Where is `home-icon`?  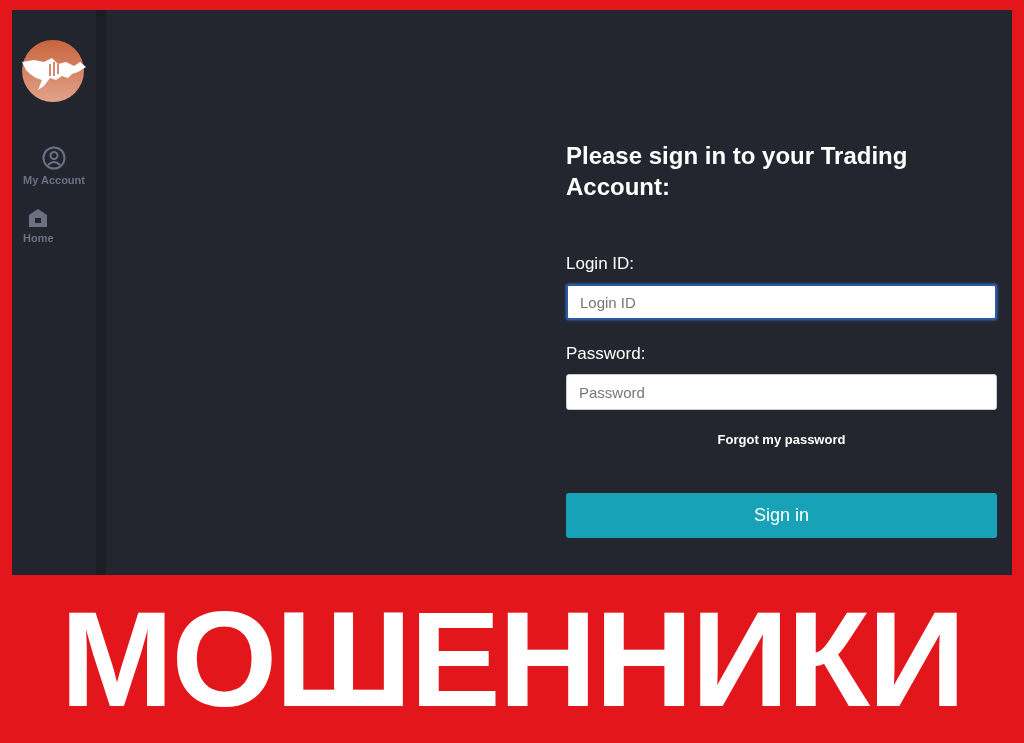 home-icon is located at coordinates (38, 218).